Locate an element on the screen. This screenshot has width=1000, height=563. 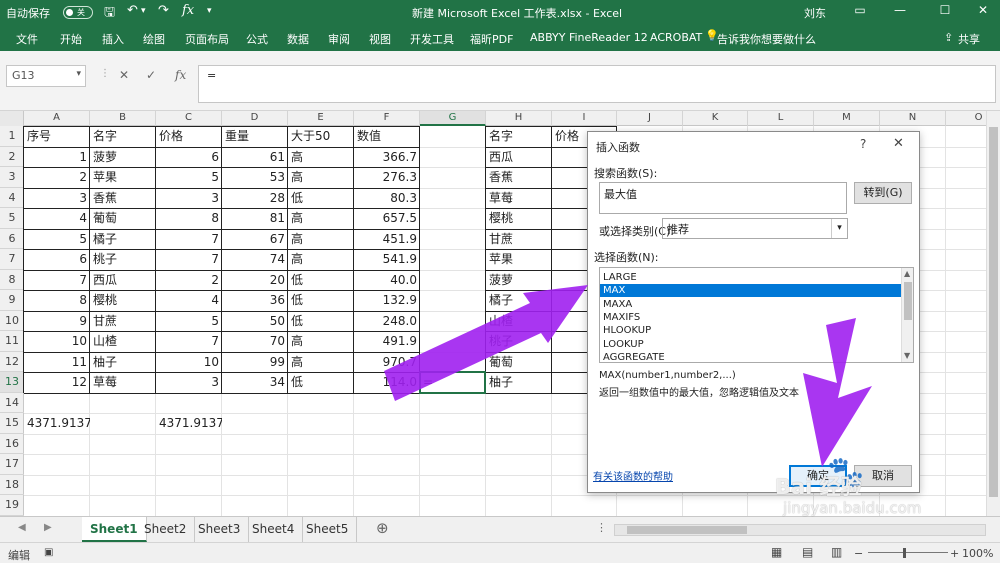
scroll-down-icon: ▼ is located at coordinates (907, 355).